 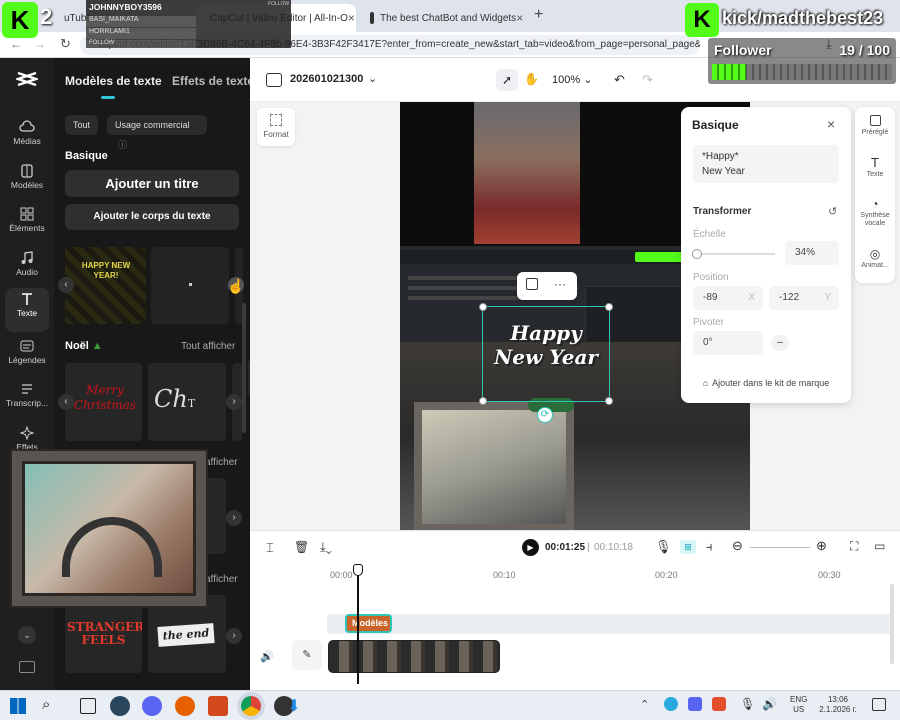 I want to click on scale-slider, so click(x=733, y=254).